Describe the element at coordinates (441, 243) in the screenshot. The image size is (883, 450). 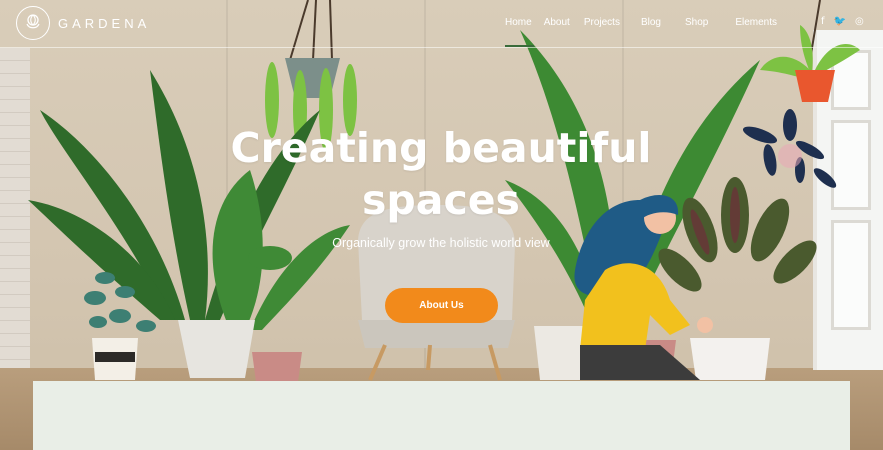
I see `hero-subtitle: Organically grow the holistic world view` at that location.